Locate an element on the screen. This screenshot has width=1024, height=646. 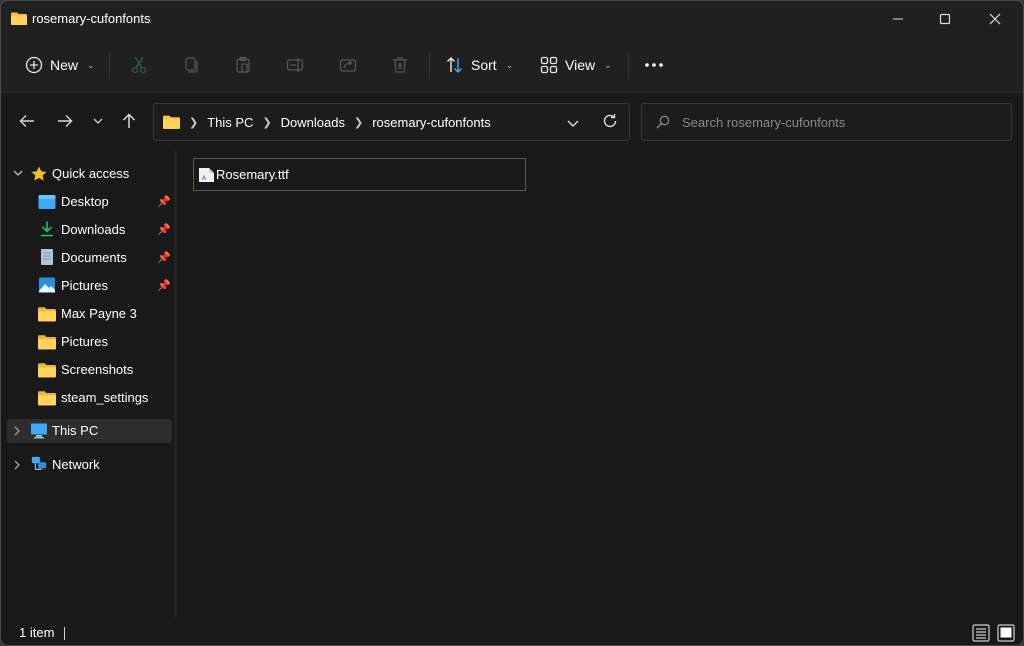
rename-button is located at coordinates (295, 65).